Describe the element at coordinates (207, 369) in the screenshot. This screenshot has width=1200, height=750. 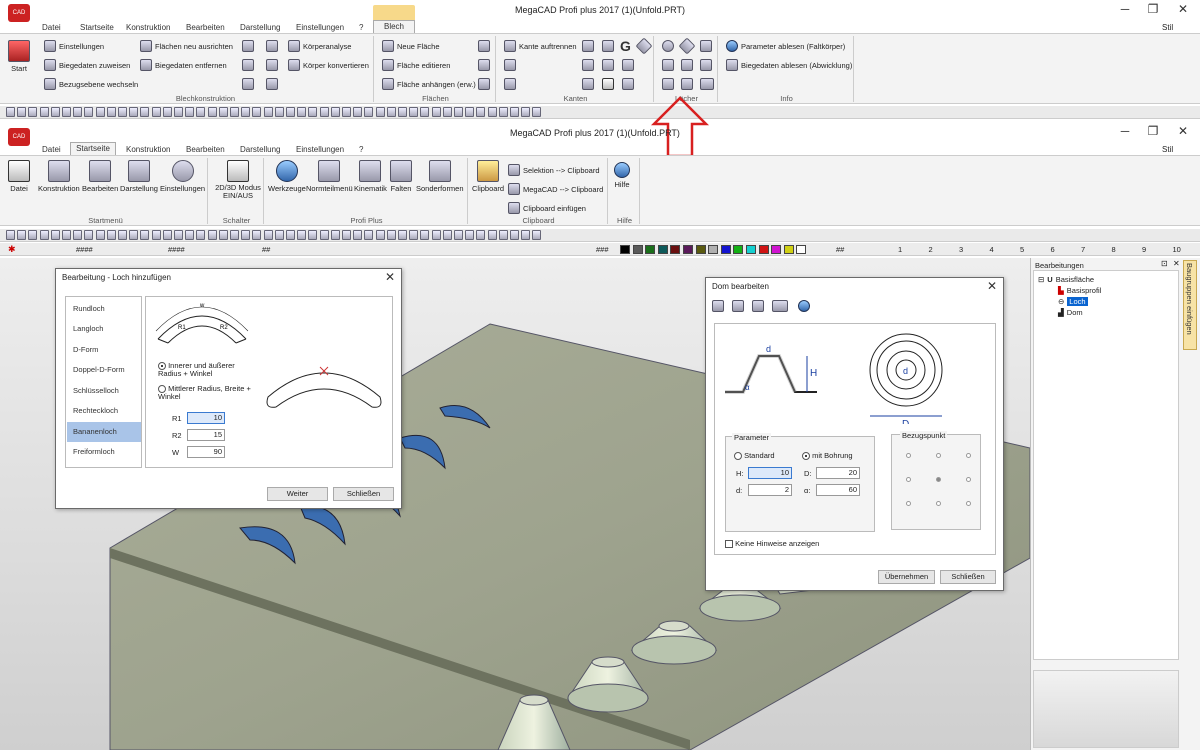
I see `option-inner-outer: Innerer und äußerer Radius + Winkel` at that location.